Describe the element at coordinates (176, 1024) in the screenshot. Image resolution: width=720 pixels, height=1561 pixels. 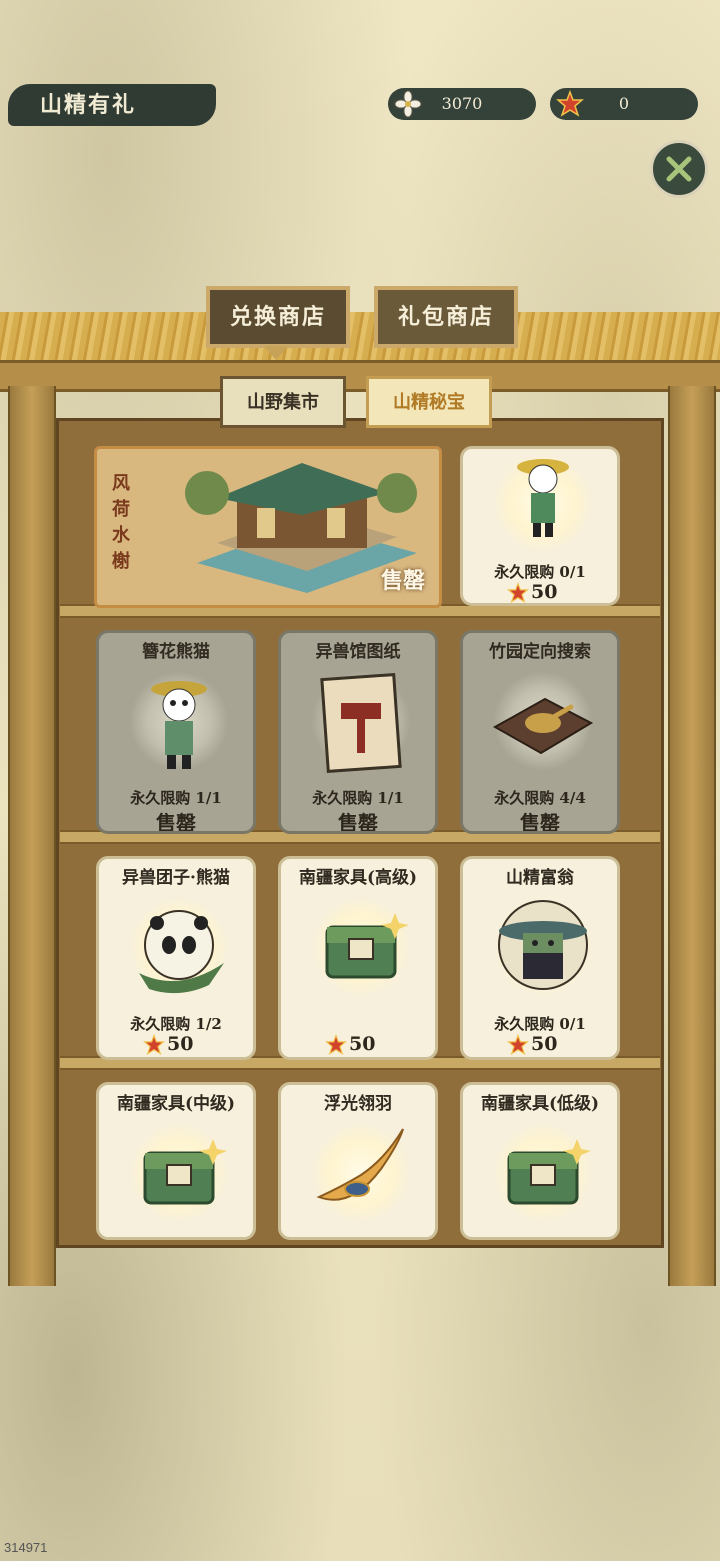
I see `purchase-limit: 永久限购 1/2` at that location.